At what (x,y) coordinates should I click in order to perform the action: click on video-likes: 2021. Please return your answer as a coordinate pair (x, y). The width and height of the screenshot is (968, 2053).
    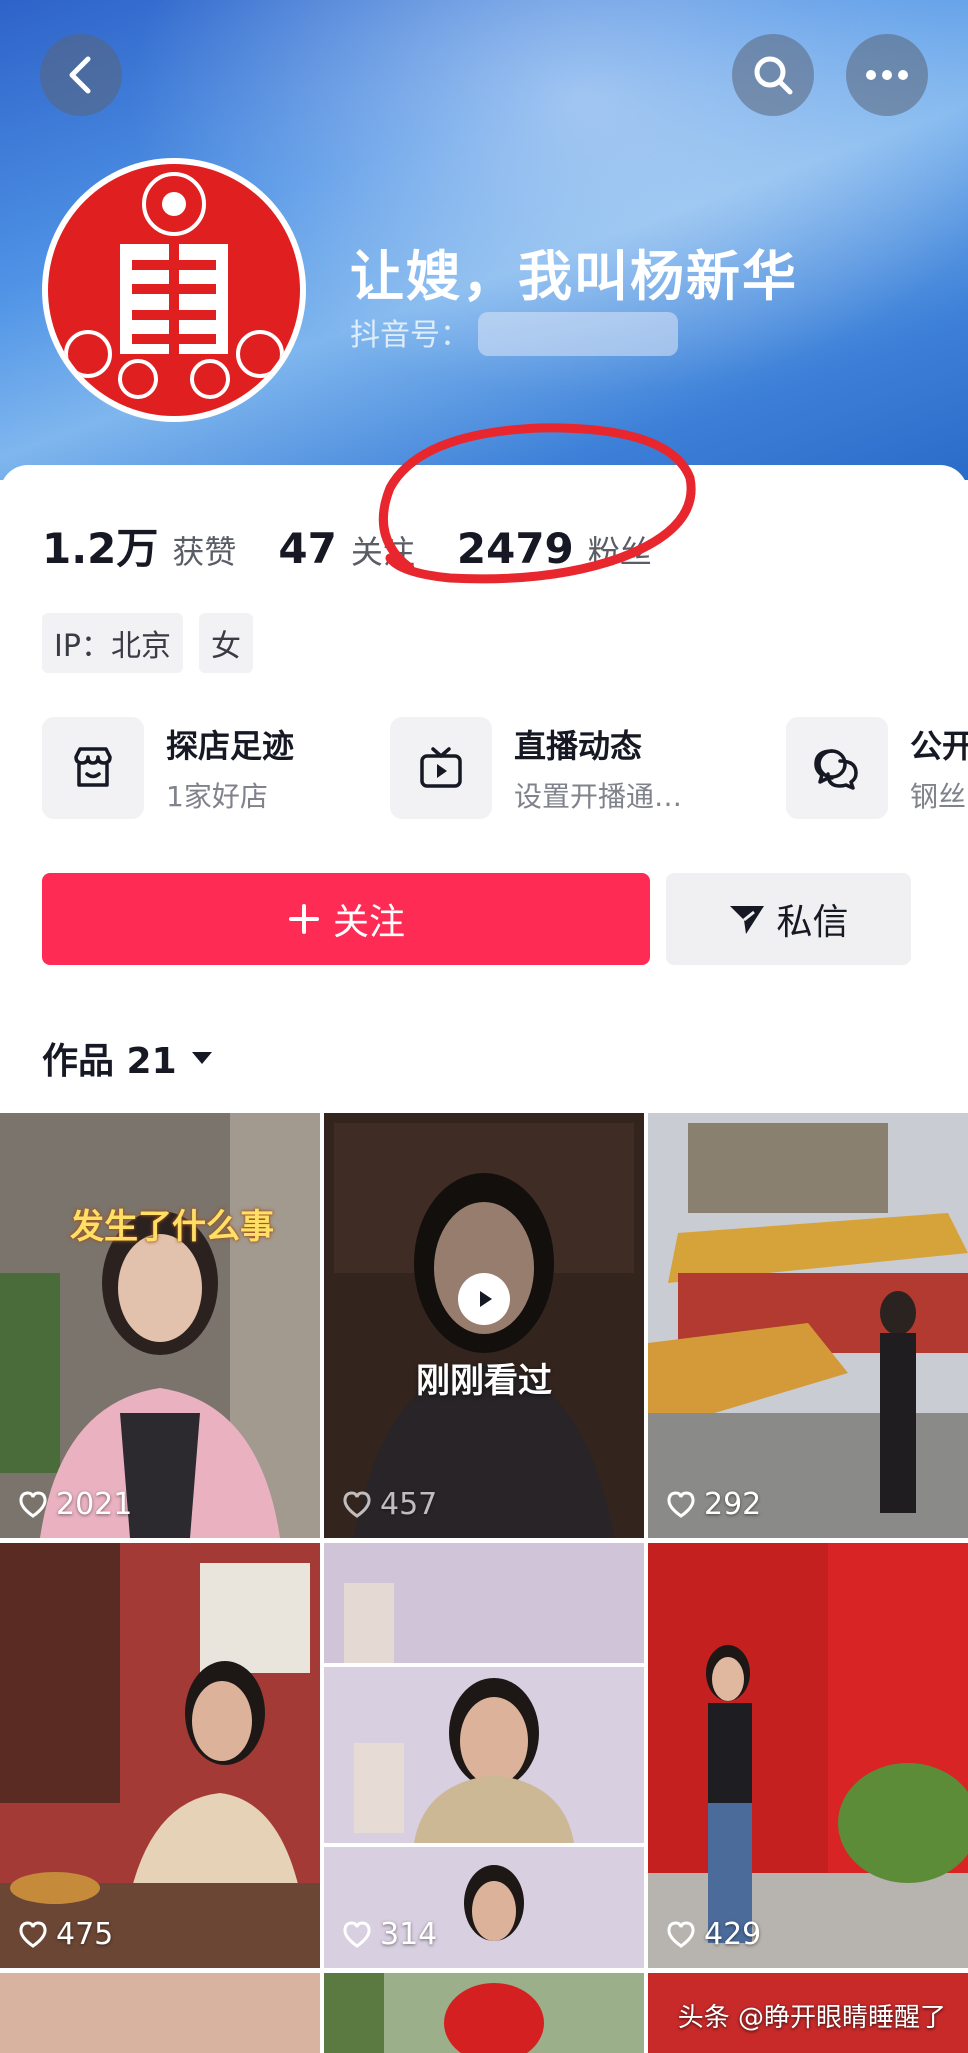
    Looking at the image, I should click on (75, 1504).